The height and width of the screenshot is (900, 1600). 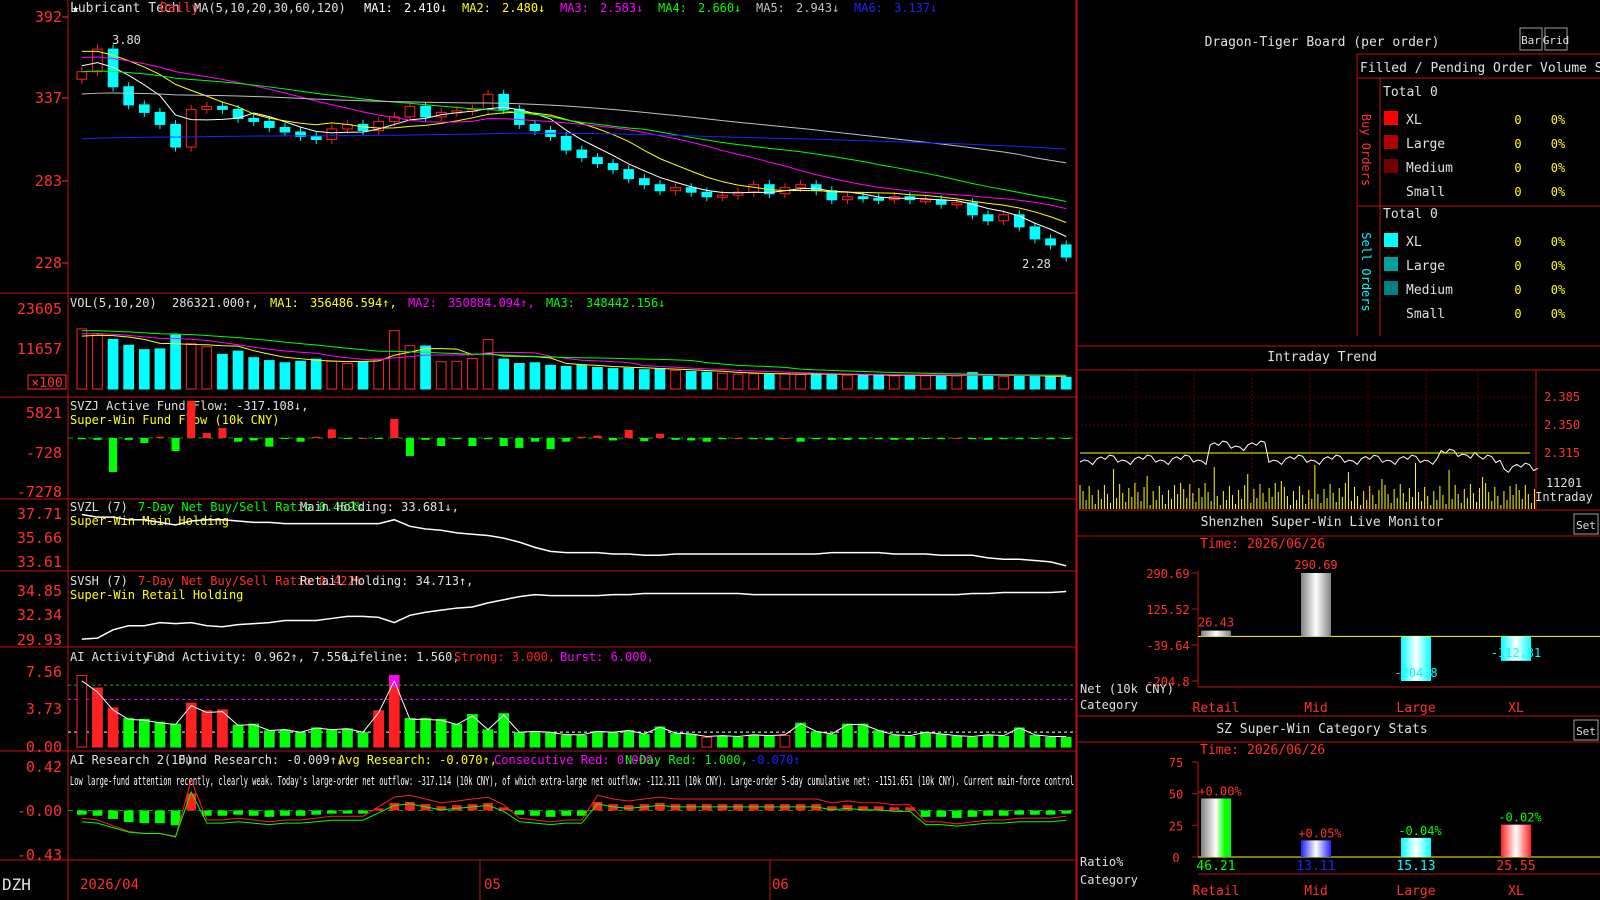 What do you see at coordinates (39, 562) in the screenshot?
I see `svzl-axis-label: 33.61` at bounding box center [39, 562].